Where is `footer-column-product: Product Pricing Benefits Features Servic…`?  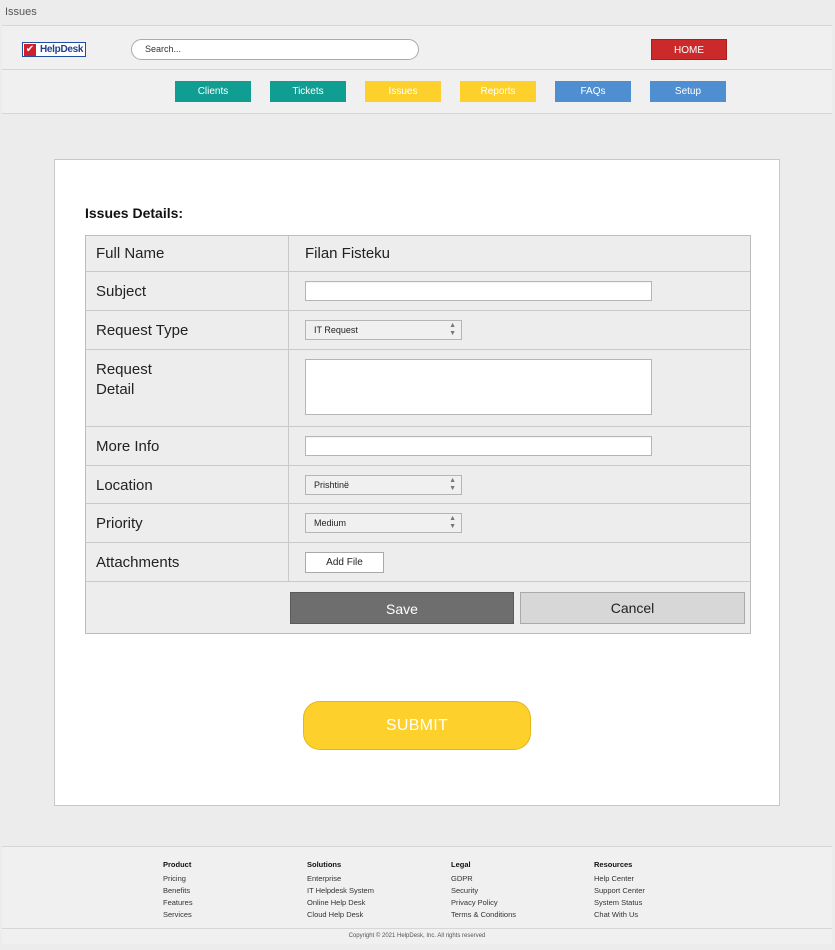 footer-column-product: Product Pricing Benefits Features Servic… is located at coordinates (178, 890).